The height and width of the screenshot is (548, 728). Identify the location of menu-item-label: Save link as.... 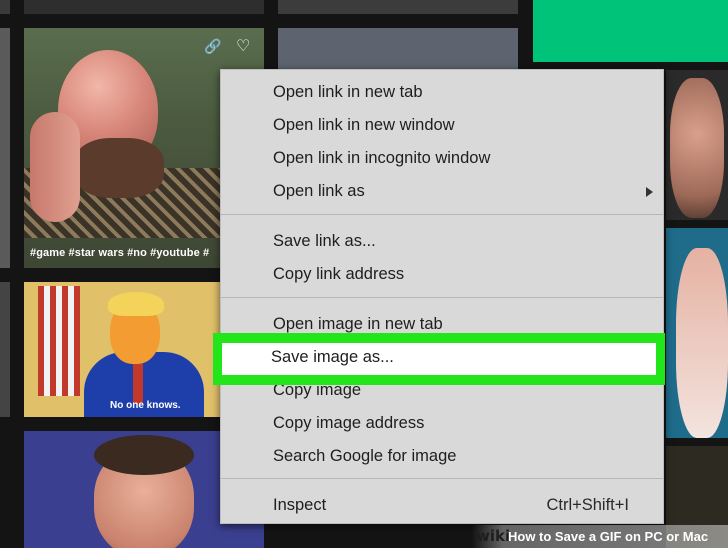
(324, 241).